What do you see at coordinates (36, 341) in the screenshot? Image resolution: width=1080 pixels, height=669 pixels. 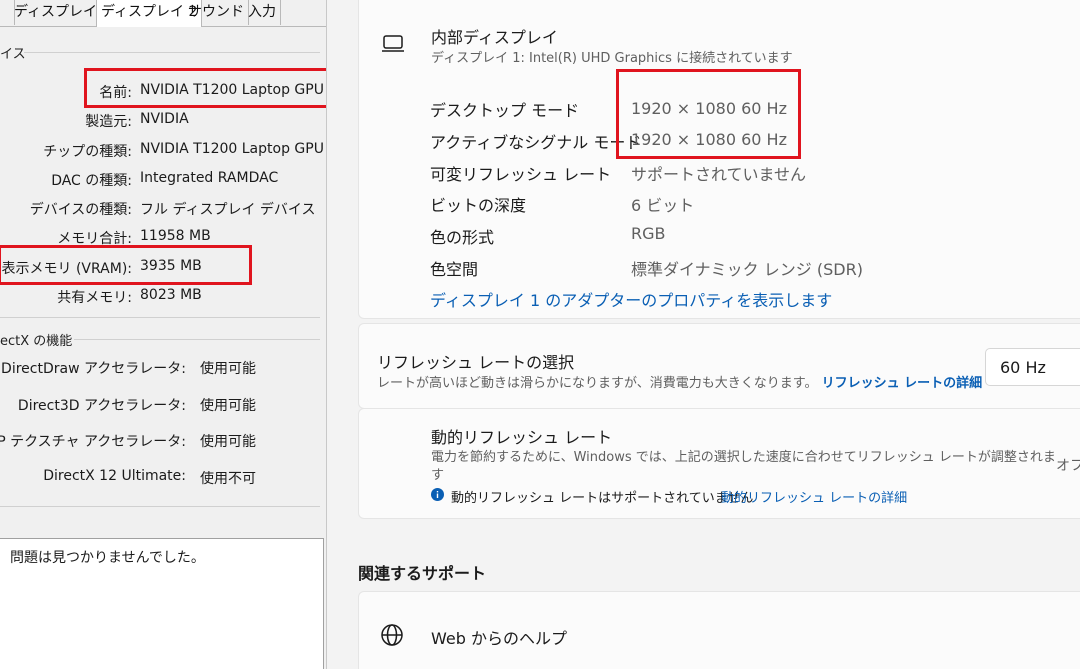 I see `directx-section-title: ectX の機能` at bounding box center [36, 341].